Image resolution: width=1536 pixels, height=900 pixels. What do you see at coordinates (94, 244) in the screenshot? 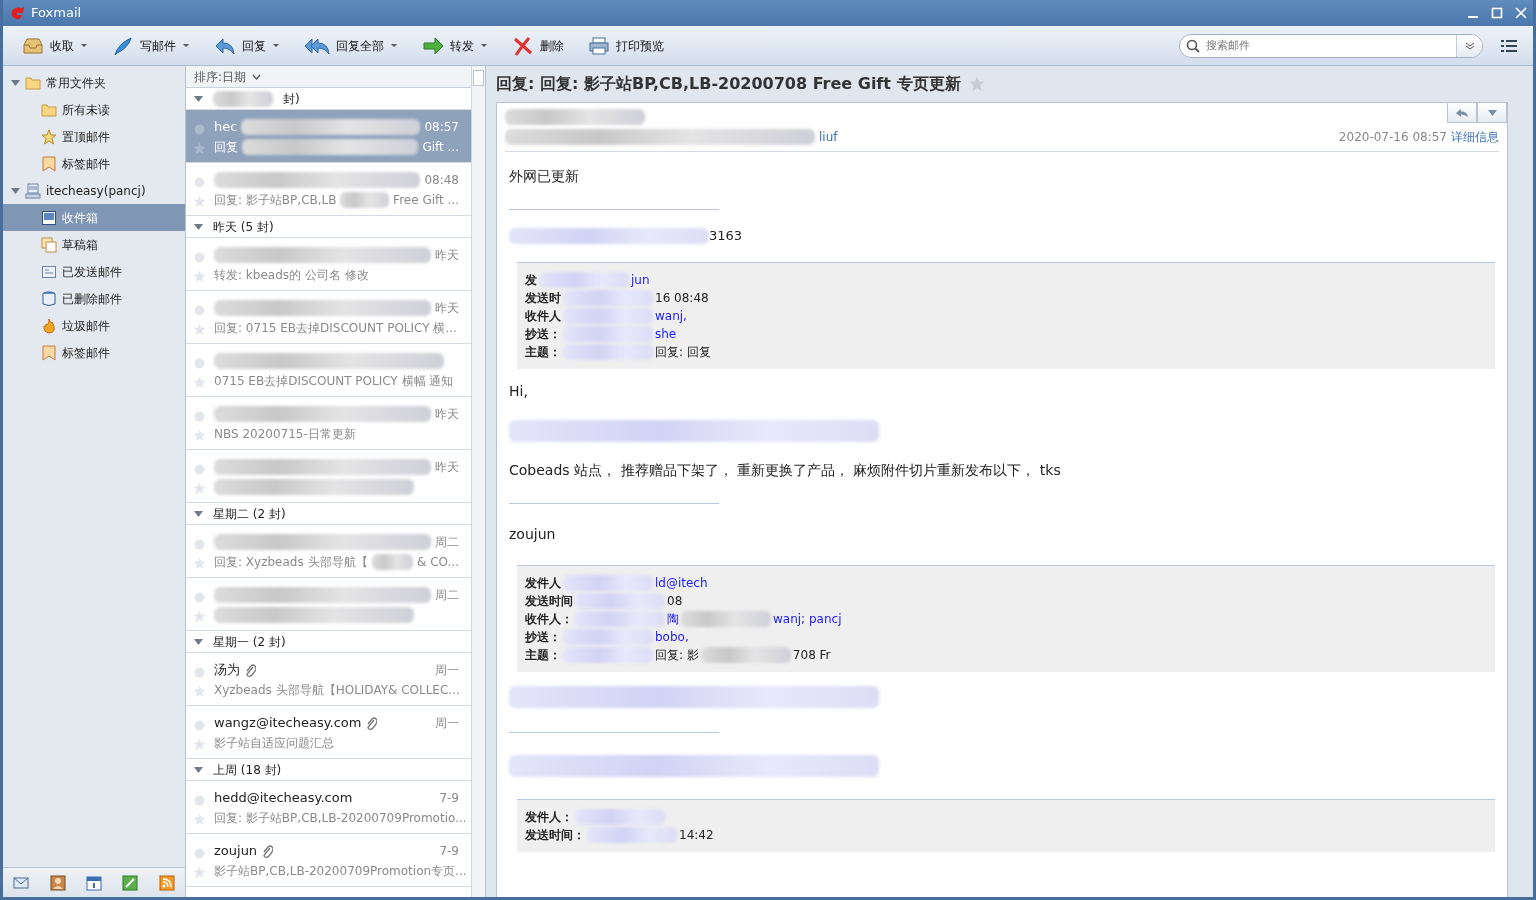
I see `folder-item: 草稿箱` at bounding box center [94, 244].